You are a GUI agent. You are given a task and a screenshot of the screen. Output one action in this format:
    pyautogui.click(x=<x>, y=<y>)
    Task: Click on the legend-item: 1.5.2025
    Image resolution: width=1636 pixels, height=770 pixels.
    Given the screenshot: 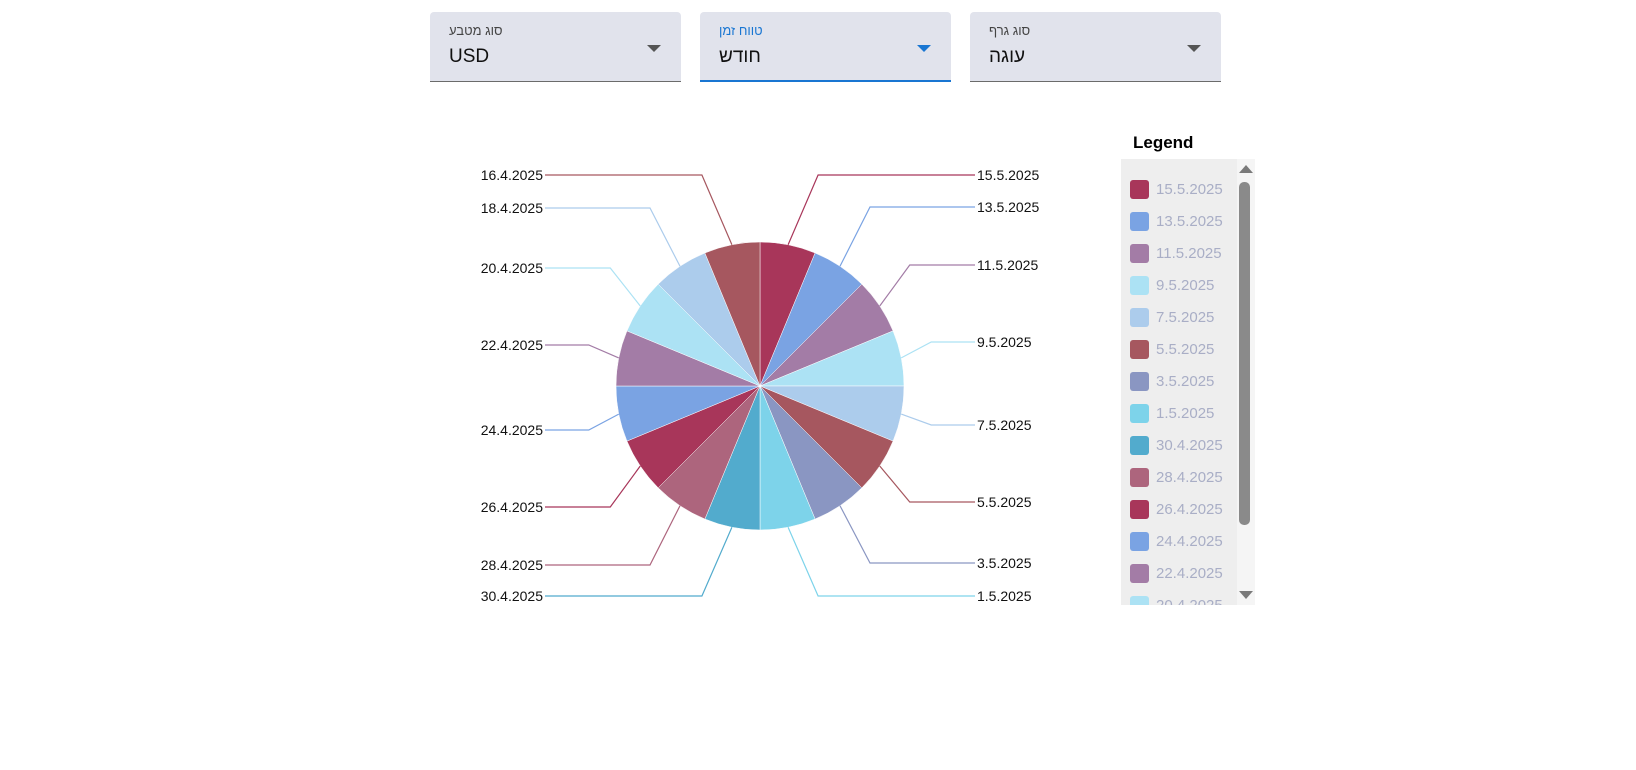 What is the action you would take?
    pyautogui.click(x=1185, y=413)
    